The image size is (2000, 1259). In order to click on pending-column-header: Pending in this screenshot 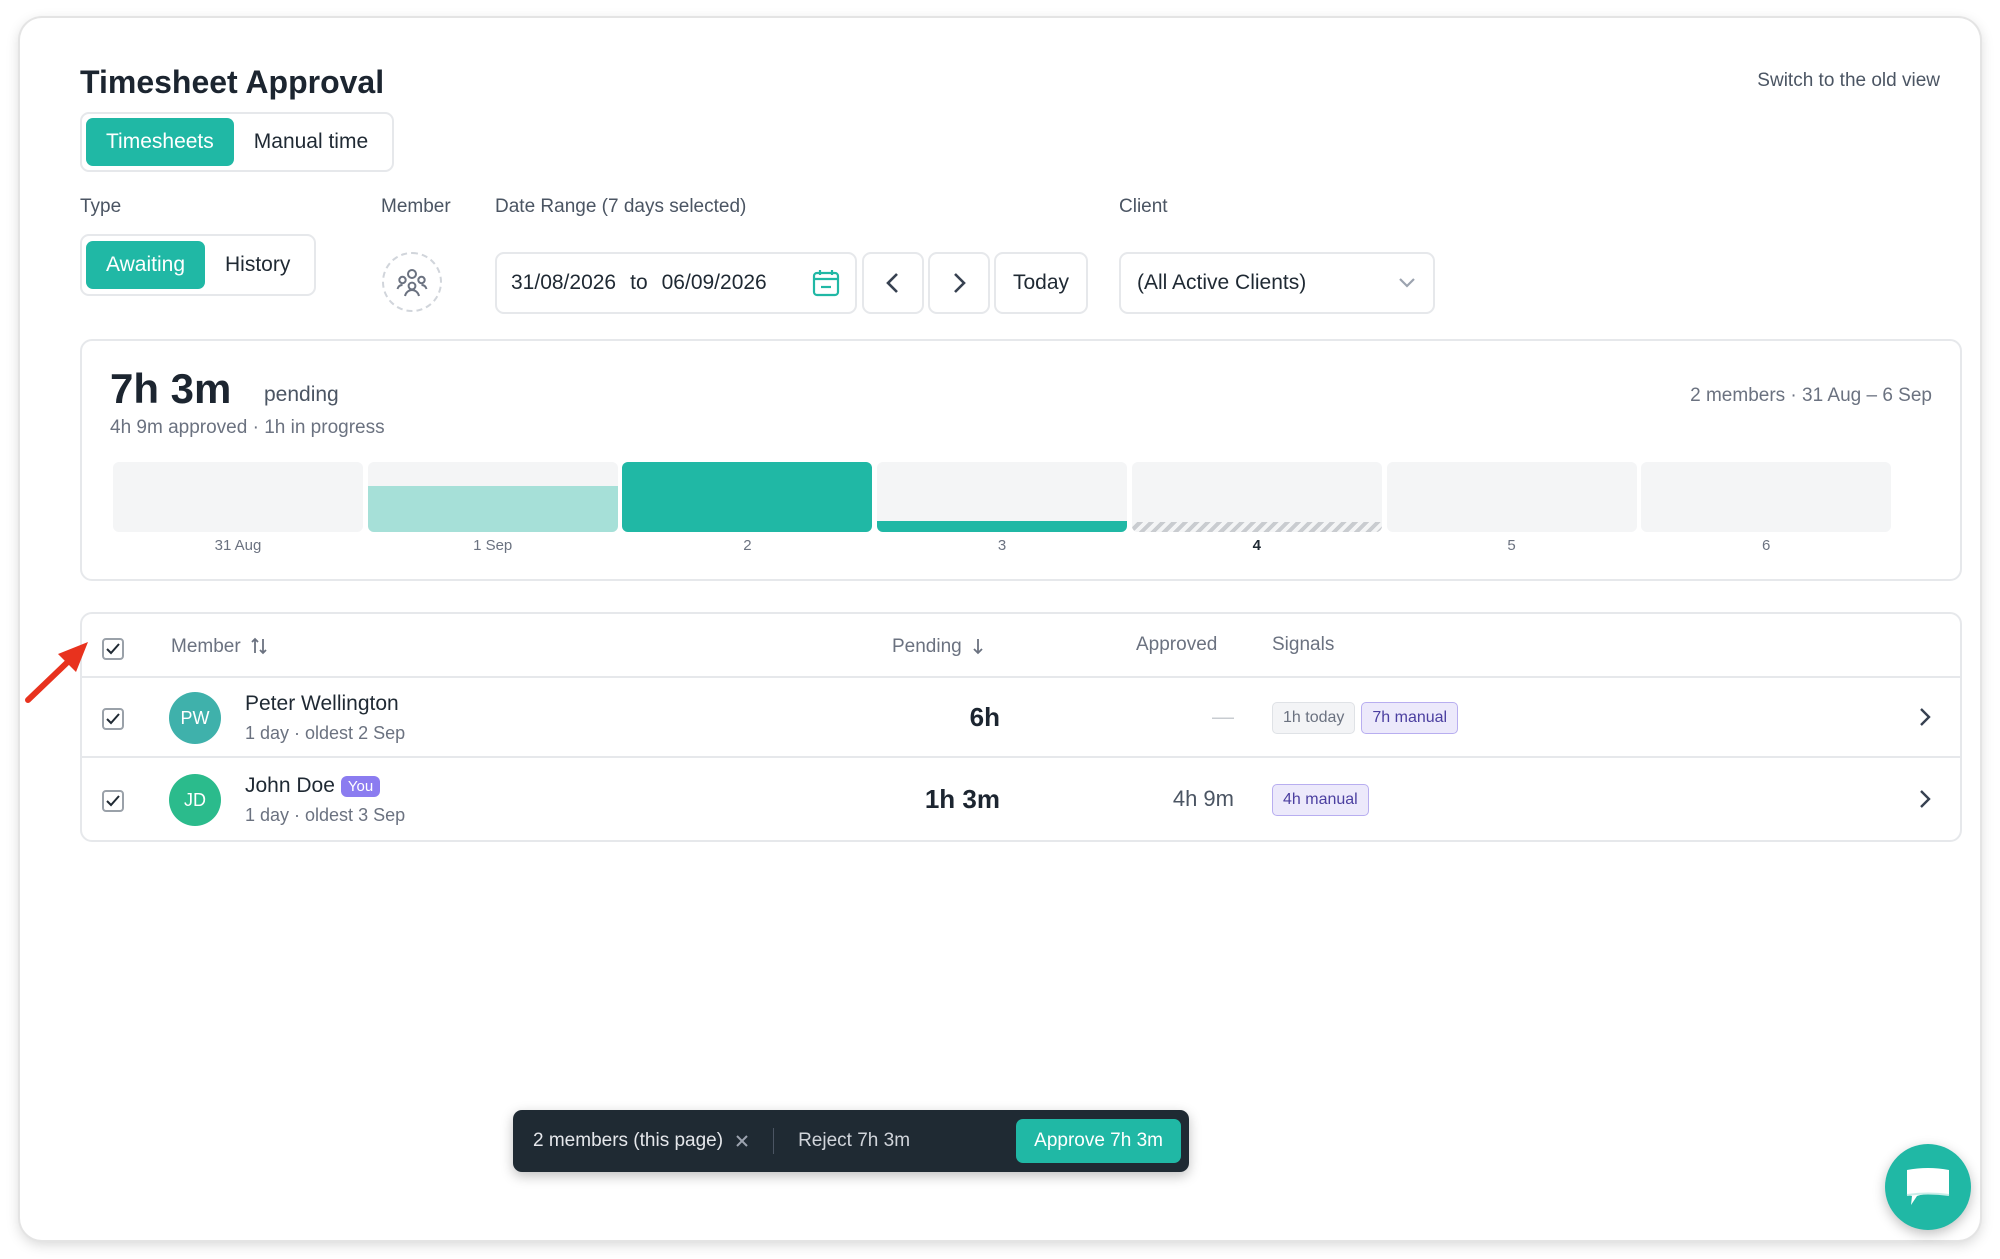, I will do `click(938, 647)`.